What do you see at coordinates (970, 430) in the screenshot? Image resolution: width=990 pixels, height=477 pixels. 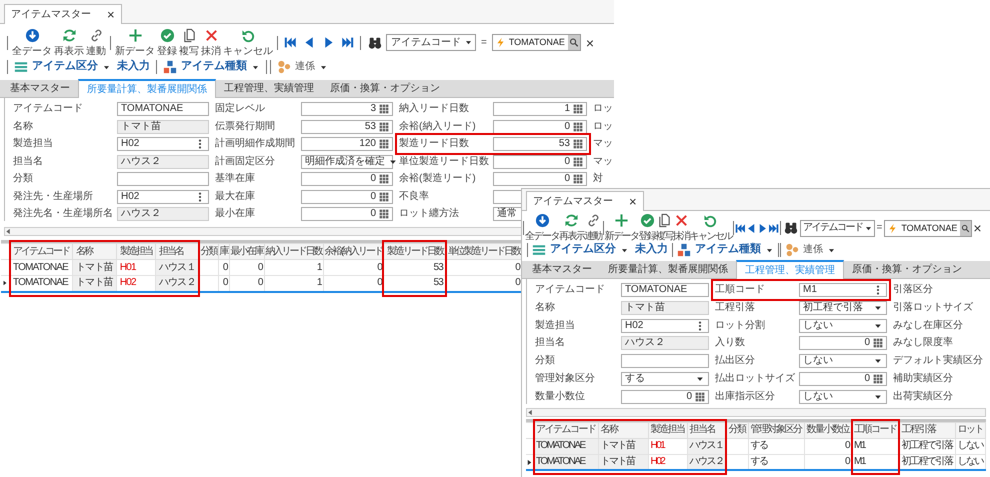 I see `column-header: ロット` at bounding box center [970, 430].